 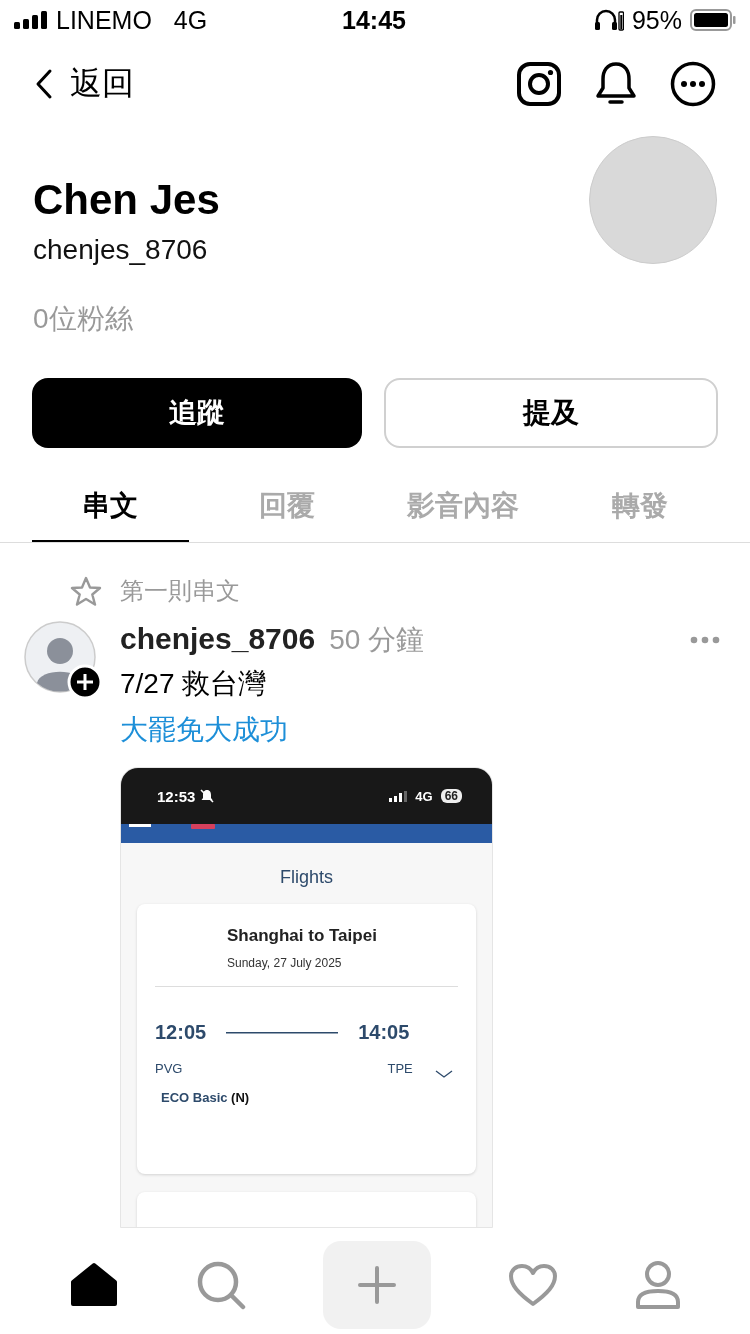 I want to click on hashtag-link: 大罷免大成功, so click(x=420, y=730).